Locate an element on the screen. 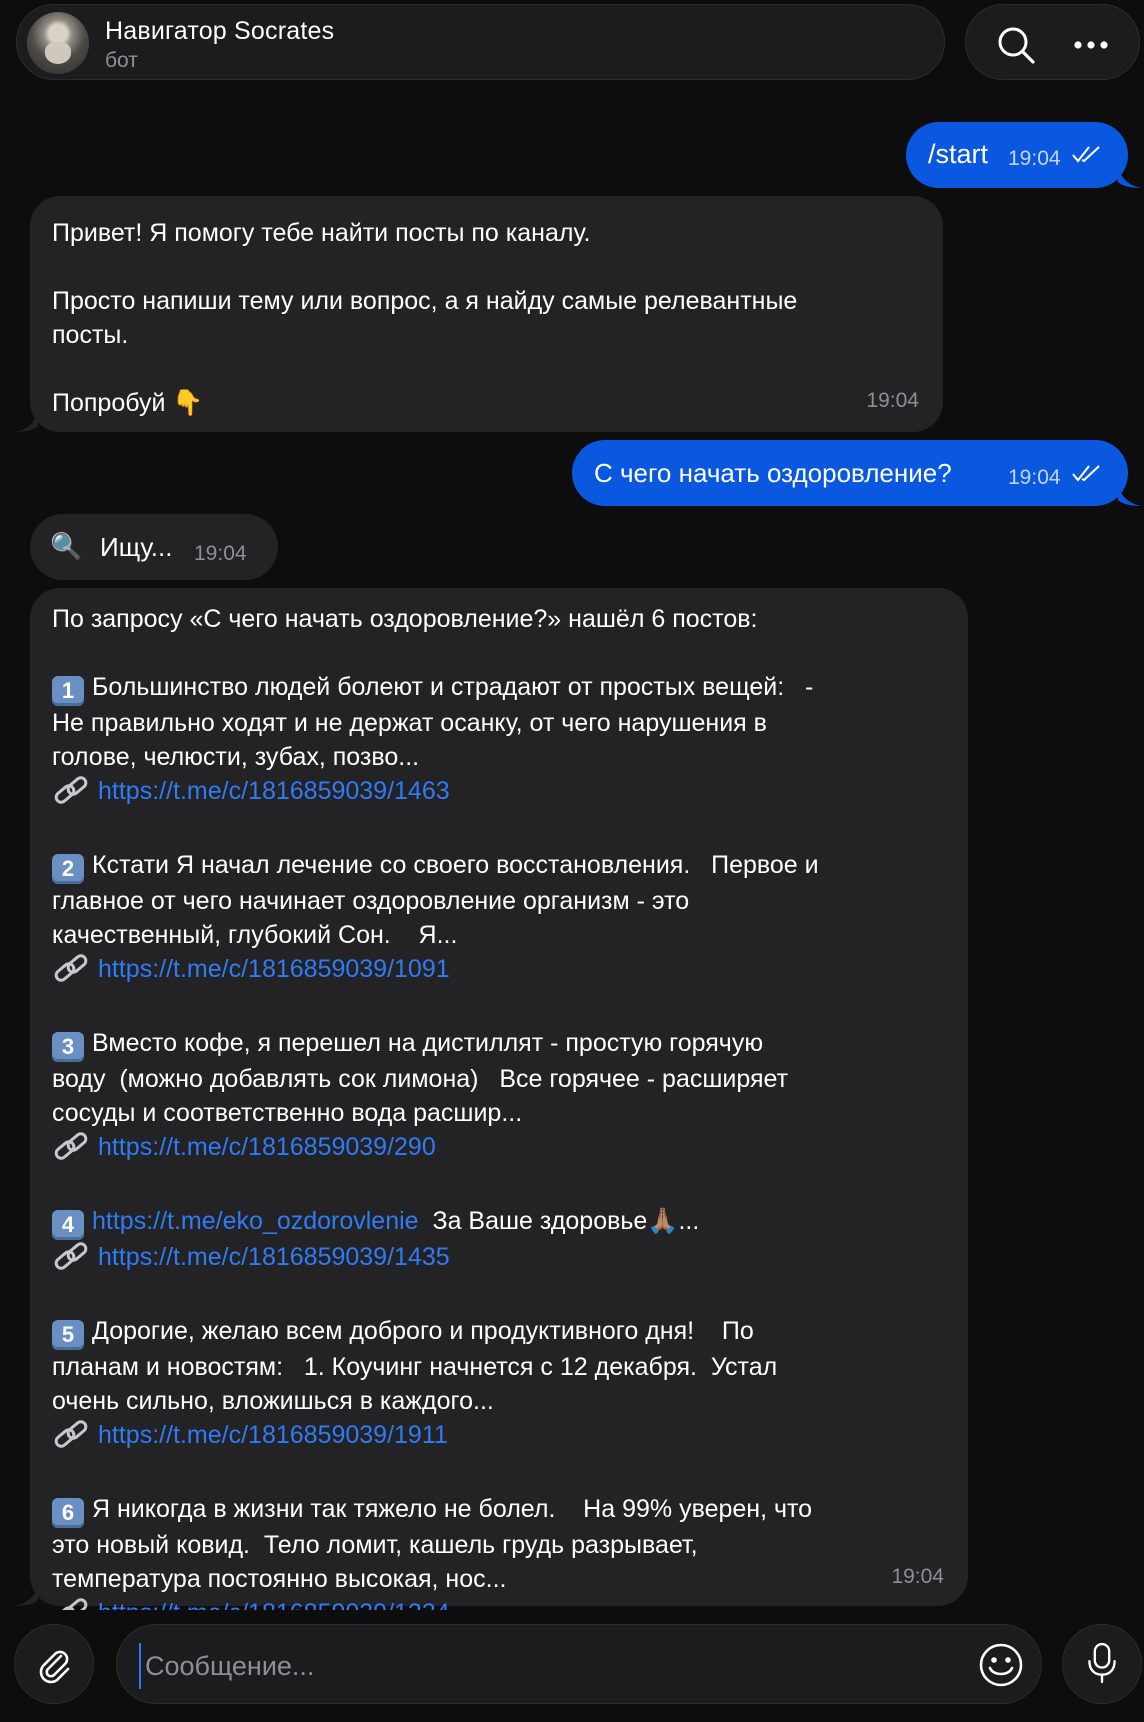  incoming-message-searching: 🔍 Ищу... 19:04 is located at coordinates (154, 547).